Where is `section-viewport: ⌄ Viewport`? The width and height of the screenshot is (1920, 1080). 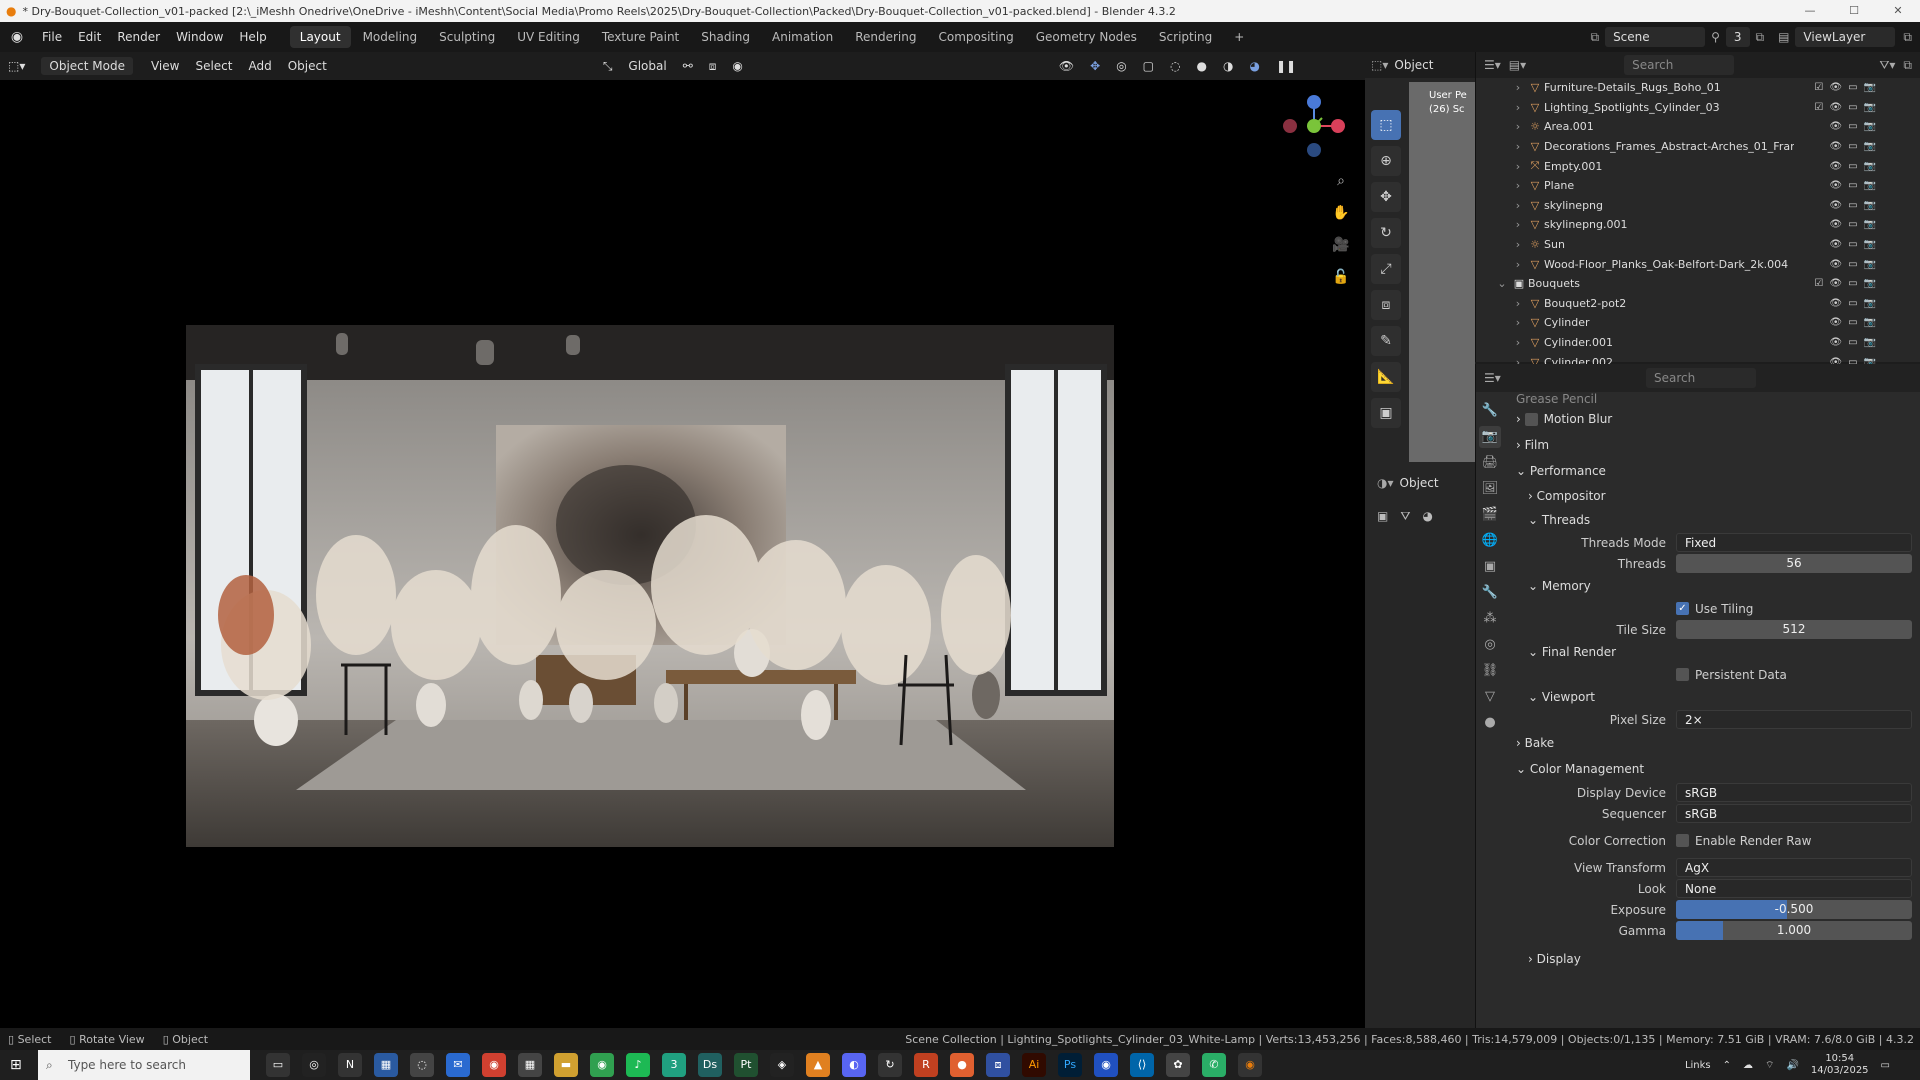 section-viewport: ⌄ Viewport is located at coordinates (1713, 697).